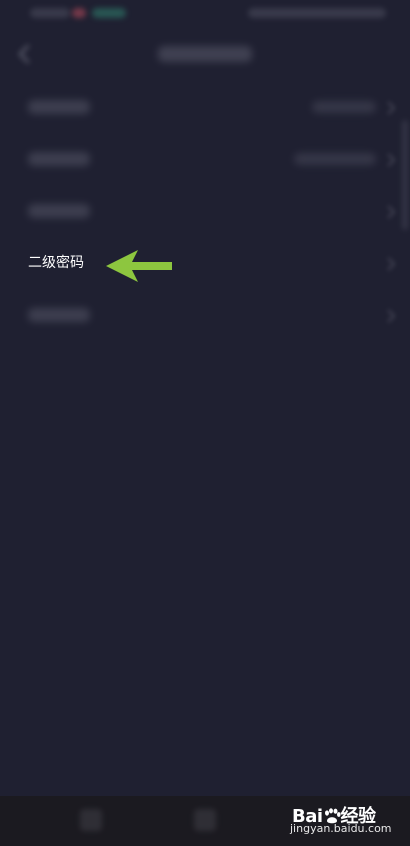  What do you see at coordinates (79, 13) in the screenshot?
I see `status-notification-icon` at bounding box center [79, 13].